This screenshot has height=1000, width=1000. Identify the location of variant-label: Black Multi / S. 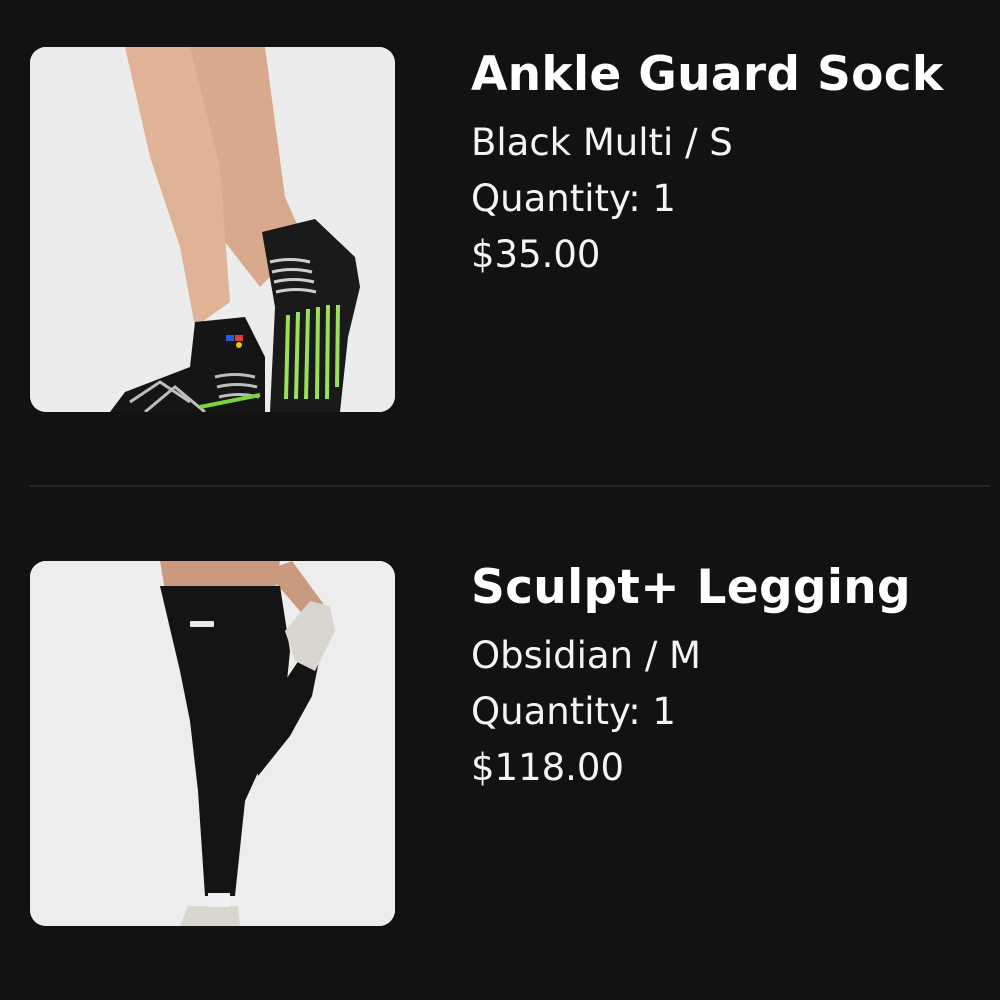
(602, 142).